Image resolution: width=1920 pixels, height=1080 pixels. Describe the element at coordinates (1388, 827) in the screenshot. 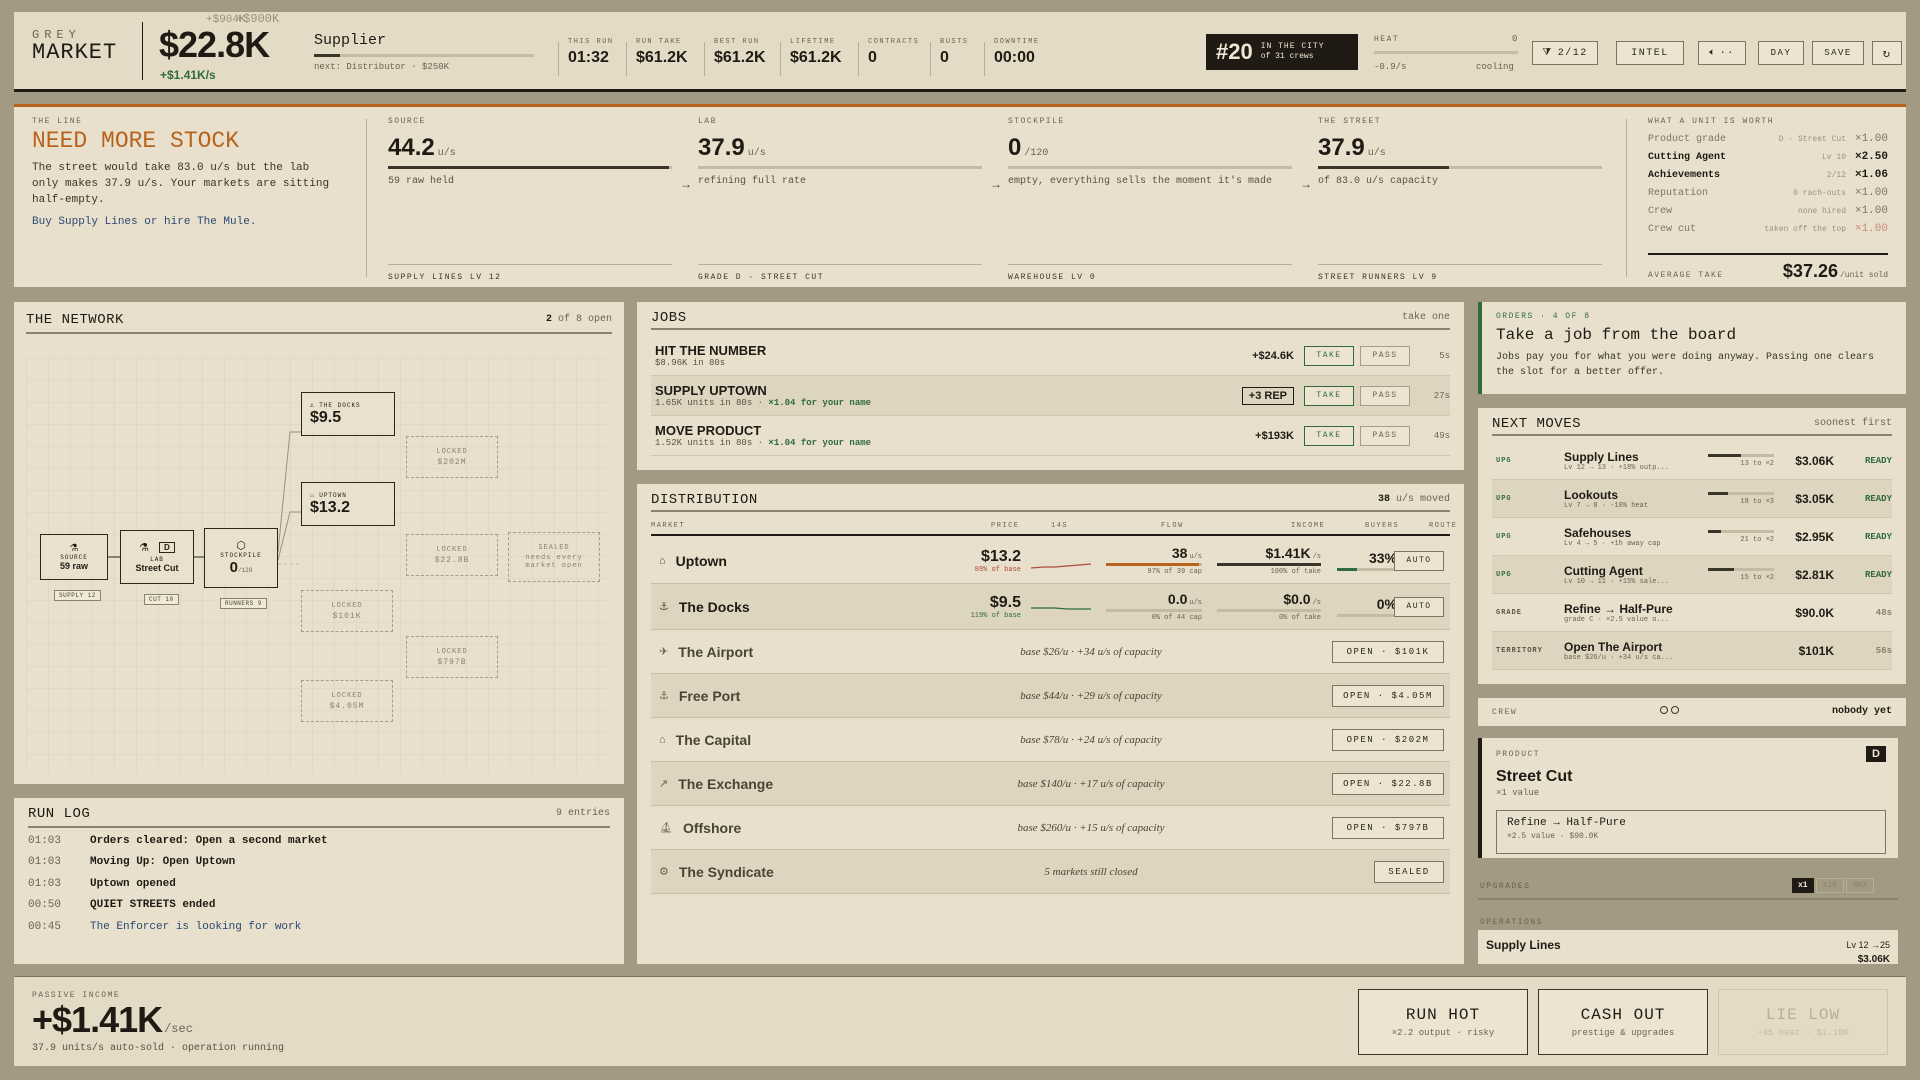

I see `open-market-button: OPEN · $797B` at that location.